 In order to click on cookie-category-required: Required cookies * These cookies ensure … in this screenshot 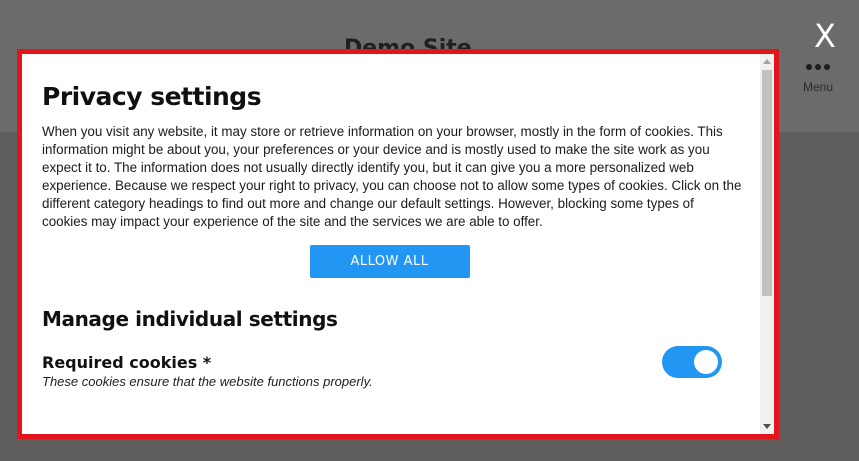, I will do `click(392, 367)`.